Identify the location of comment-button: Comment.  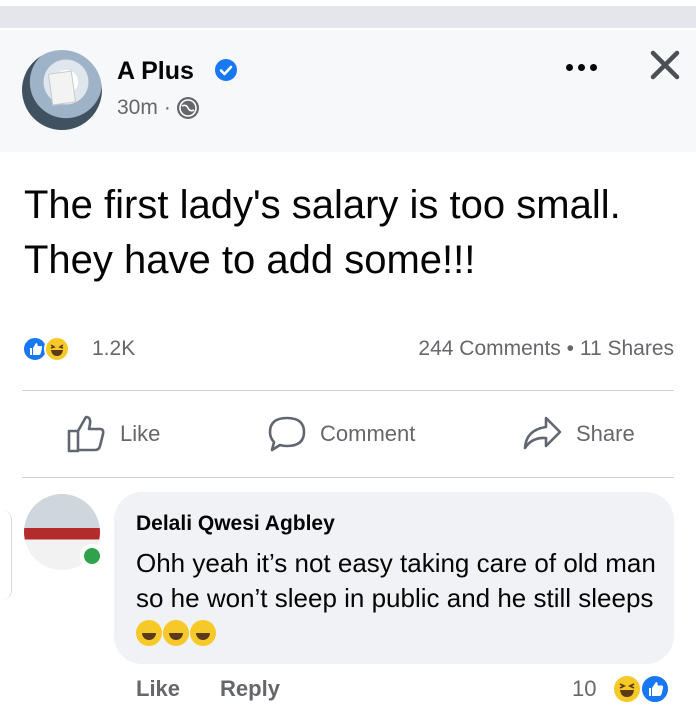
(340, 434).